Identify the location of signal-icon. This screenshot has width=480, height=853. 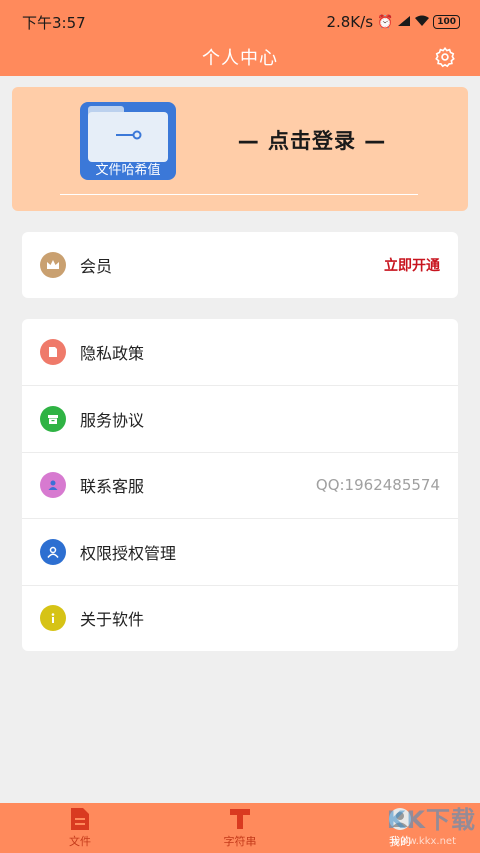
(404, 22).